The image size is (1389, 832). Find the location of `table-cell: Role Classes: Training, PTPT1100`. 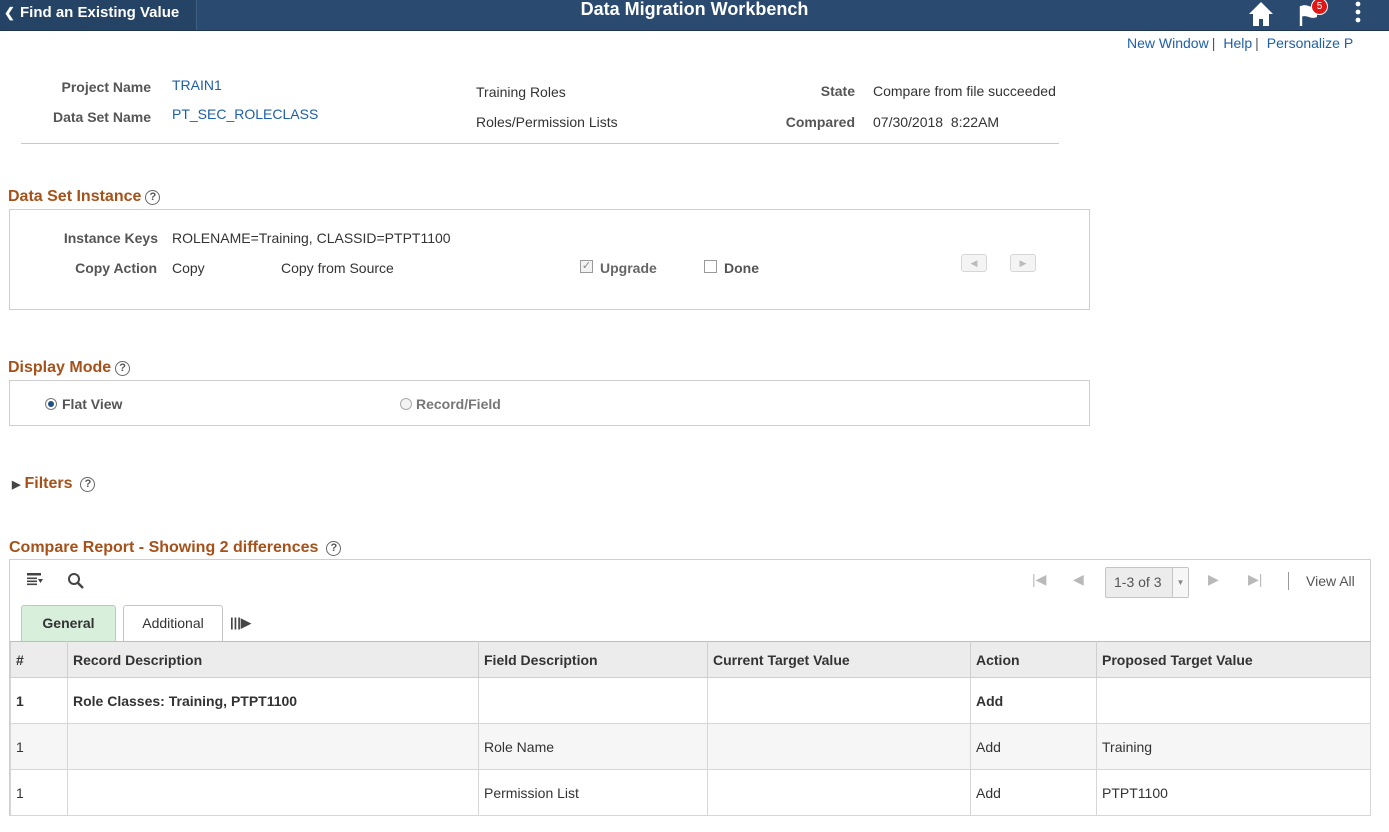

table-cell: Role Classes: Training, PTPT1100 is located at coordinates (273, 700).